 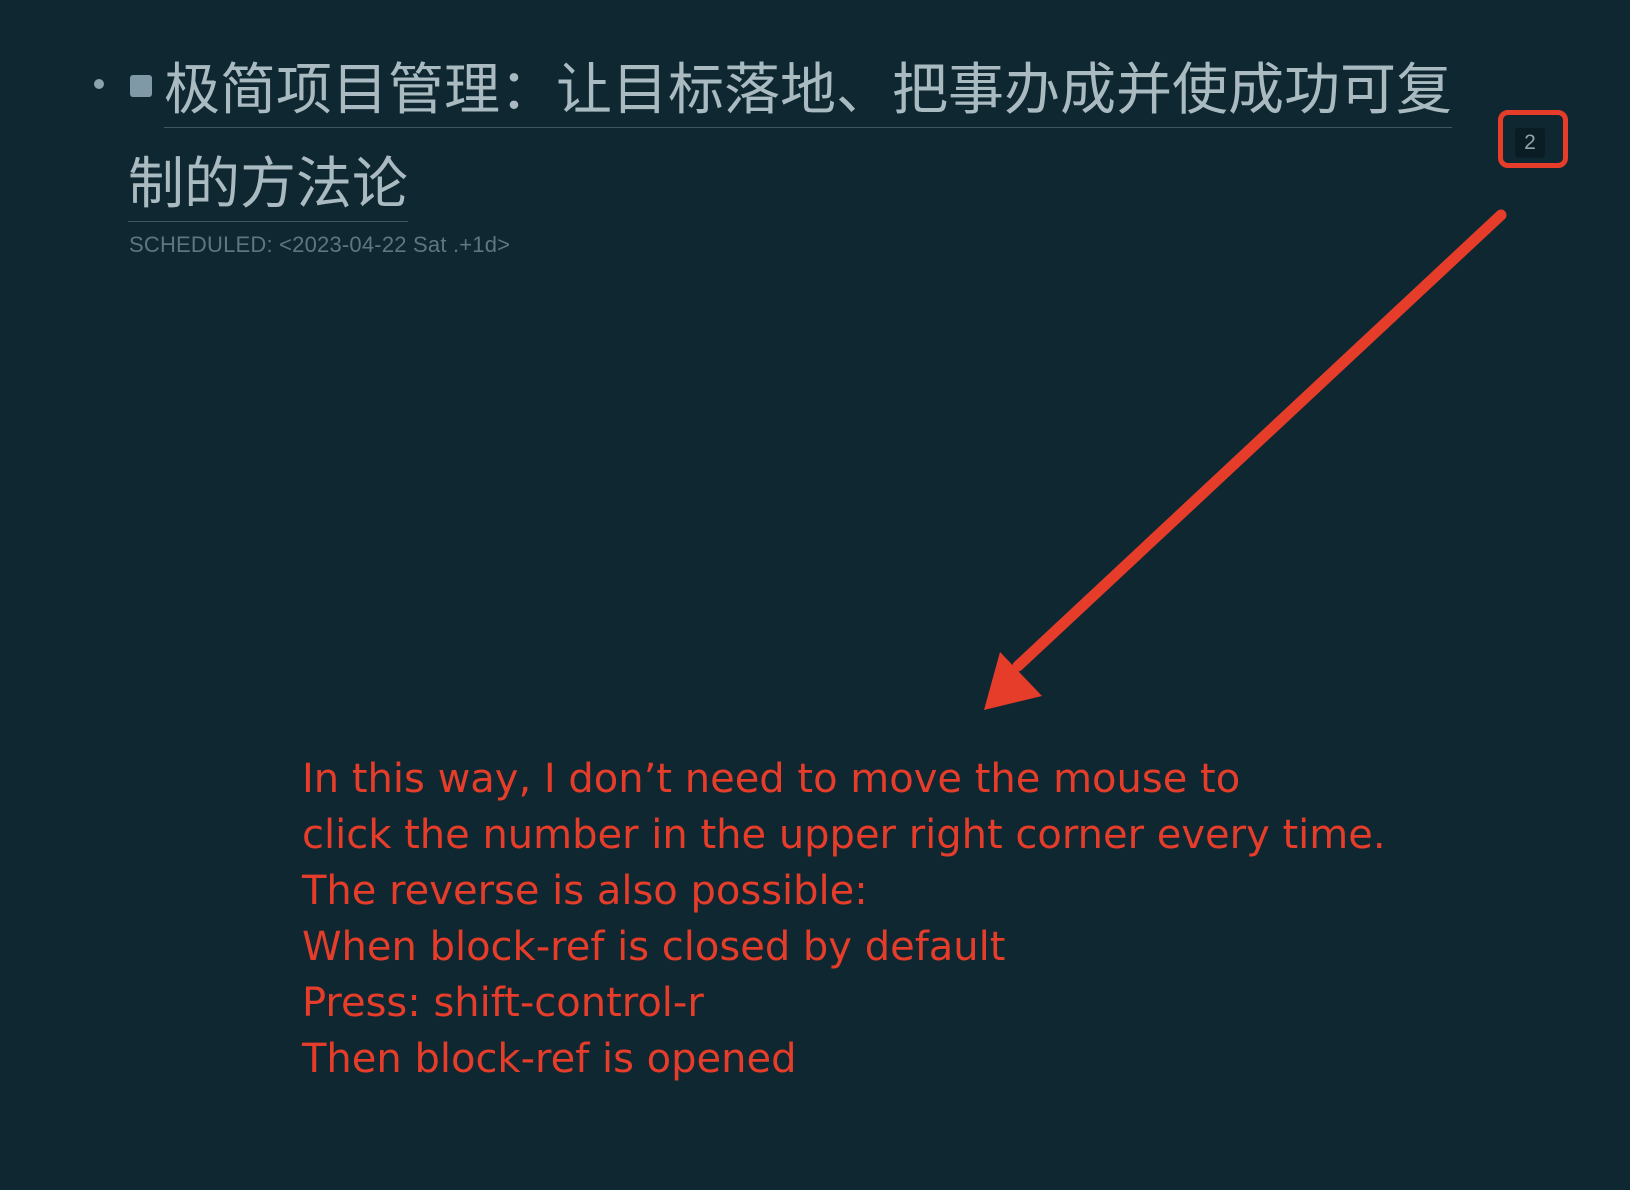 I want to click on bullet-dot-icon, so click(x=99, y=84).